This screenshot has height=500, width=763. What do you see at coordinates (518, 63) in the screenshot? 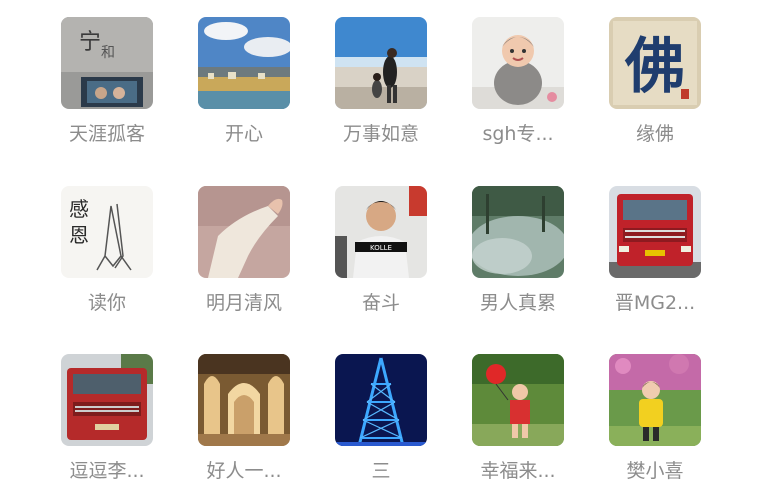
I see `baby-avatar` at bounding box center [518, 63].